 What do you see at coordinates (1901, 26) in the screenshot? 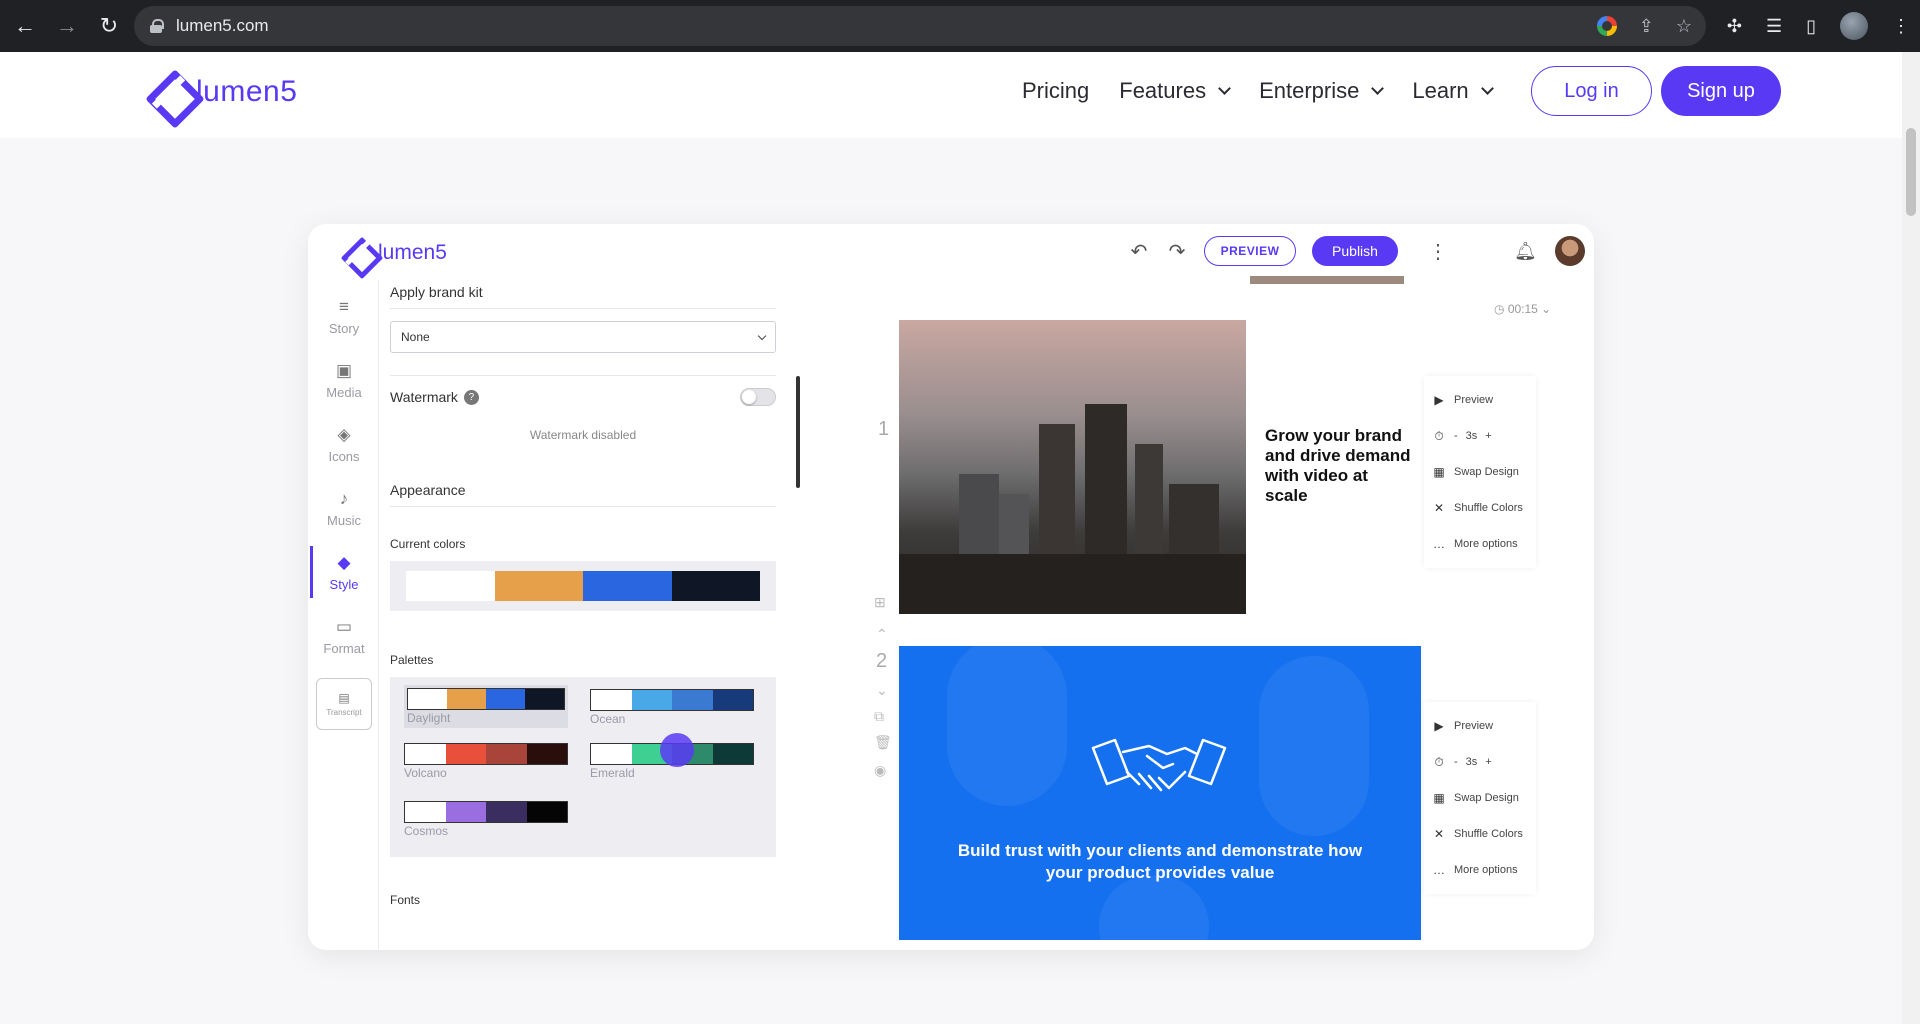
I see `chrome-menu-icon: ⋮` at bounding box center [1901, 26].